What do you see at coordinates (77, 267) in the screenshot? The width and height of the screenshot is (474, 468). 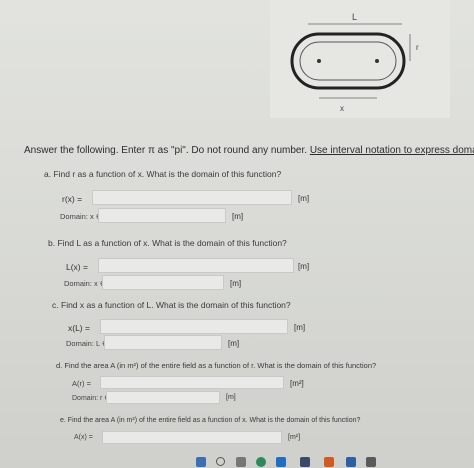 I see `func-label-b: L(x) =` at bounding box center [77, 267].